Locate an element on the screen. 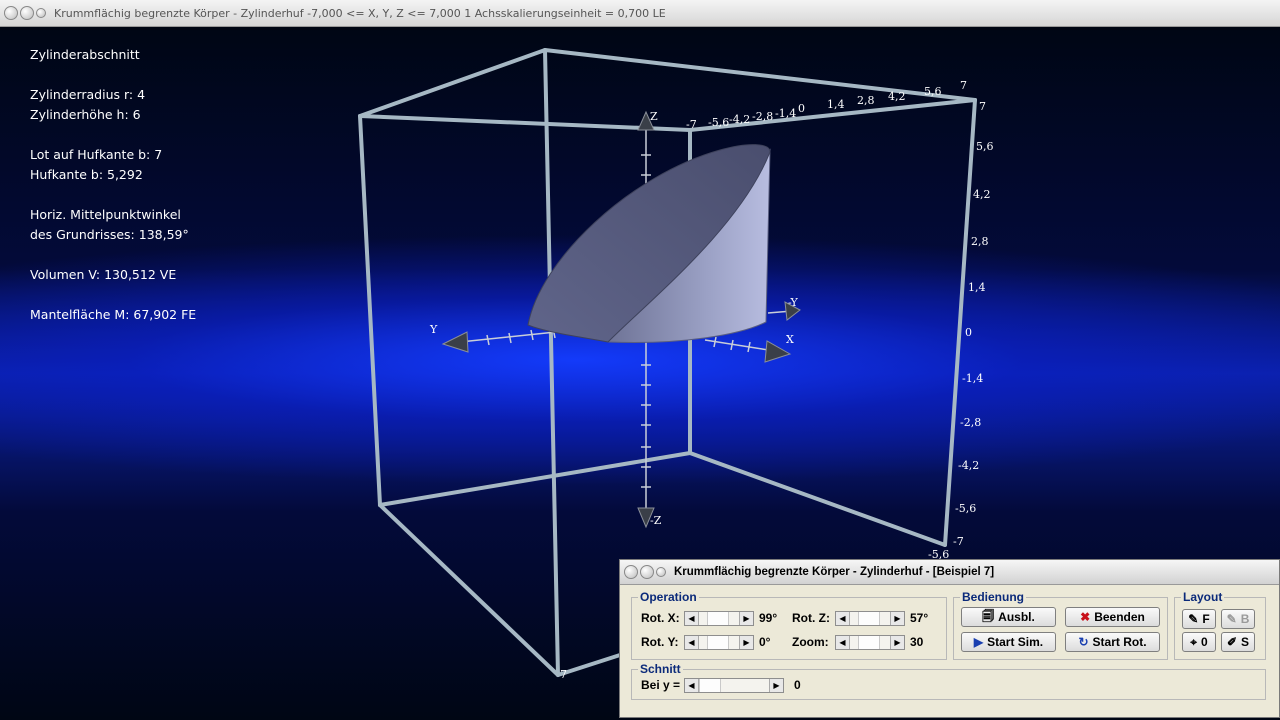 The width and height of the screenshot is (1280, 720). x-axis-label: X is located at coordinates (790, 339).